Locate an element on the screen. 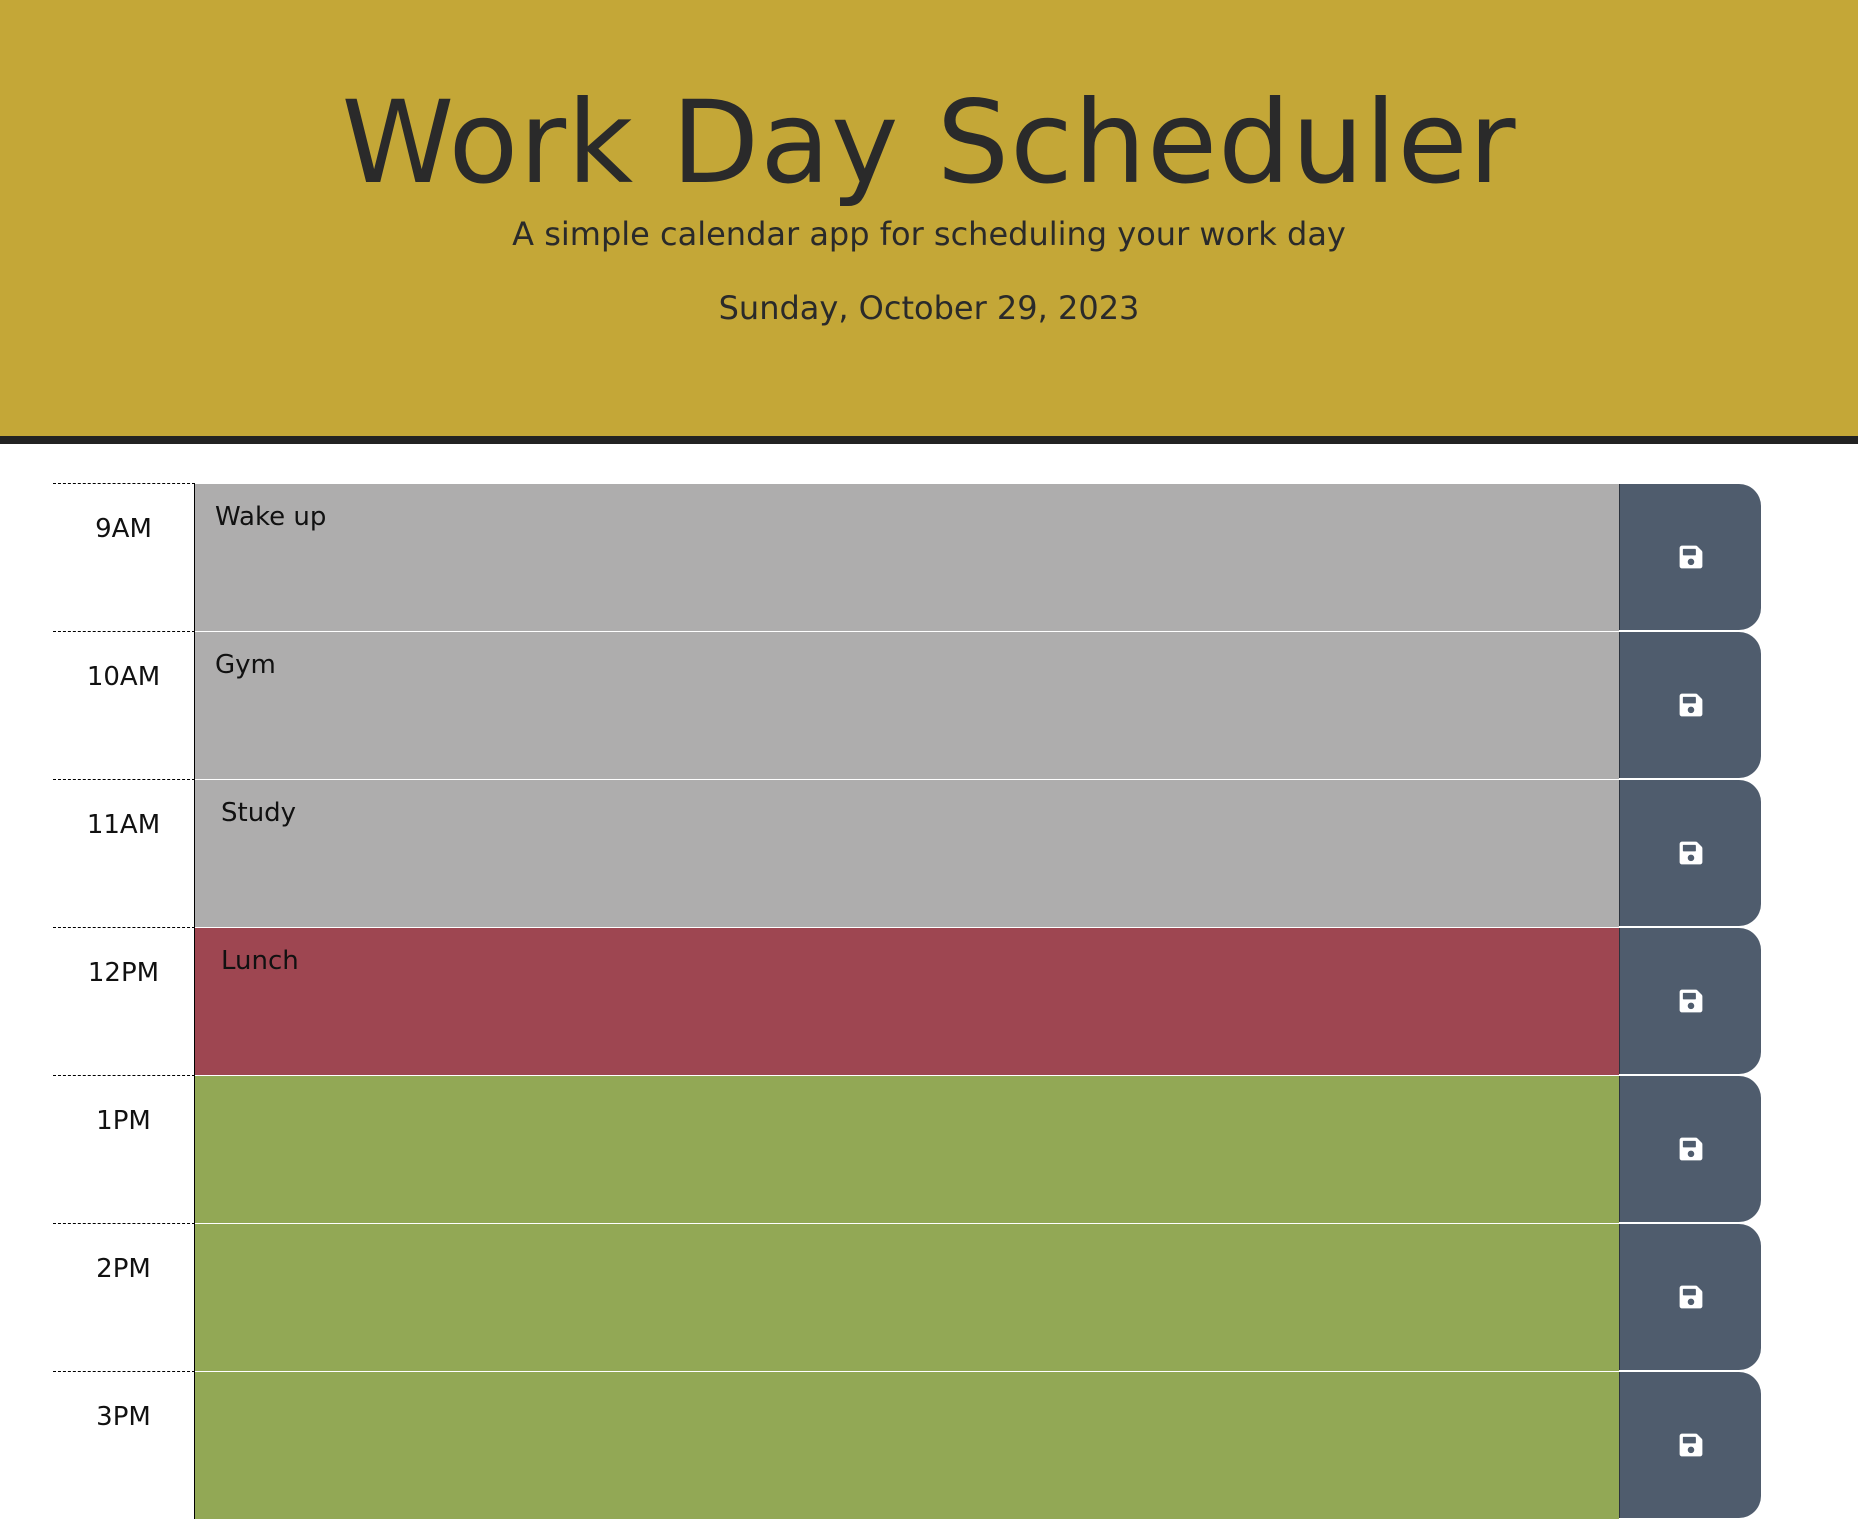 The image size is (1858, 1519). time-block: 12PM Lunch is located at coordinates (908, 1001).